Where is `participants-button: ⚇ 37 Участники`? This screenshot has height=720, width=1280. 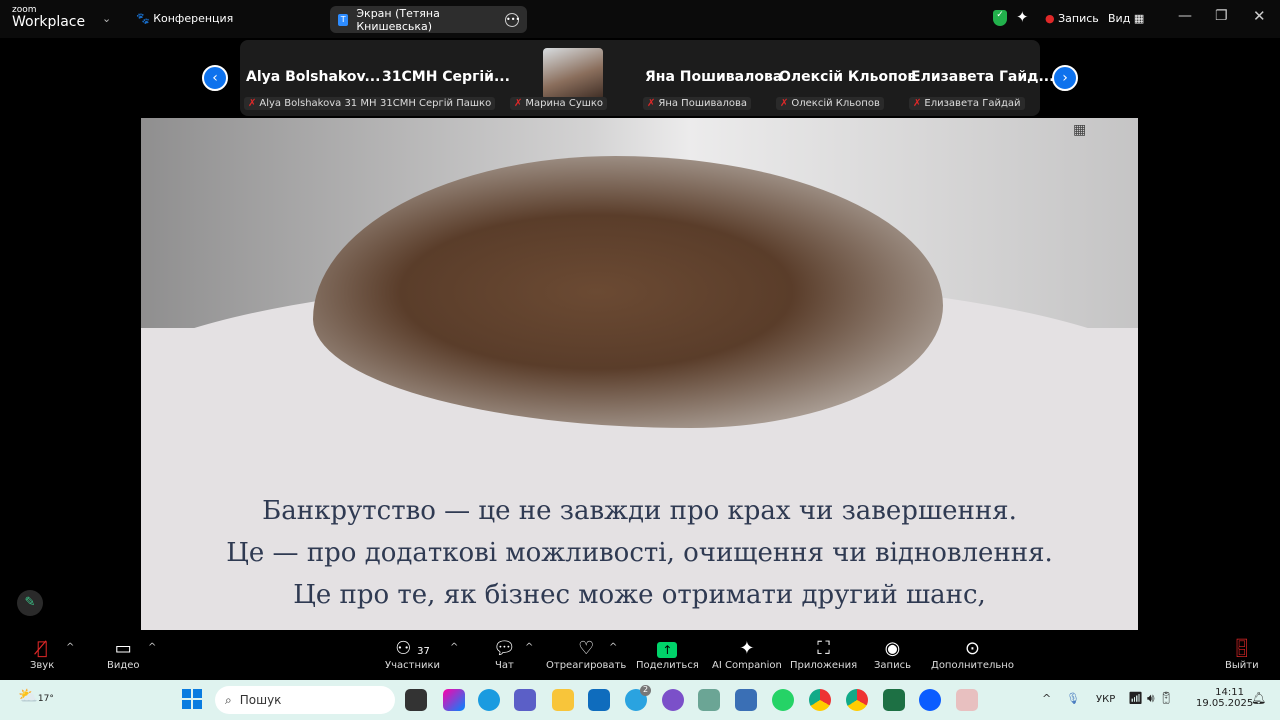 participants-button: ⚇ 37 Участники is located at coordinates (412, 654).